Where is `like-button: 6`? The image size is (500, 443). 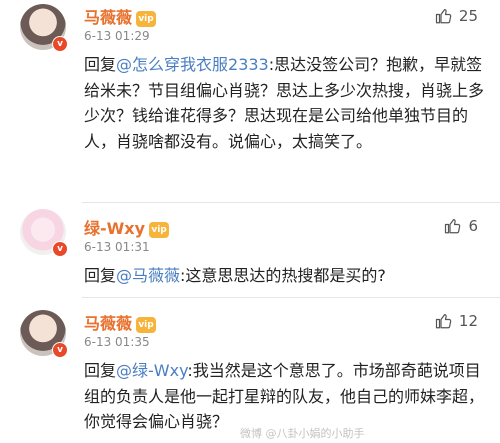 like-button: 6 is located at coordinates (461, 226).